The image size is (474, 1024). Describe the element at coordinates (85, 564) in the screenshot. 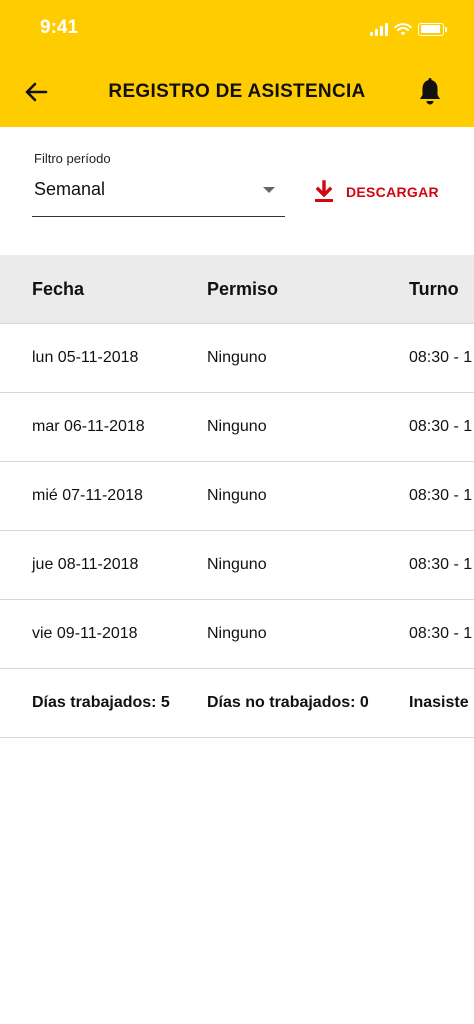

I see `cell-fecha: jue 08-11-2018` at that location.